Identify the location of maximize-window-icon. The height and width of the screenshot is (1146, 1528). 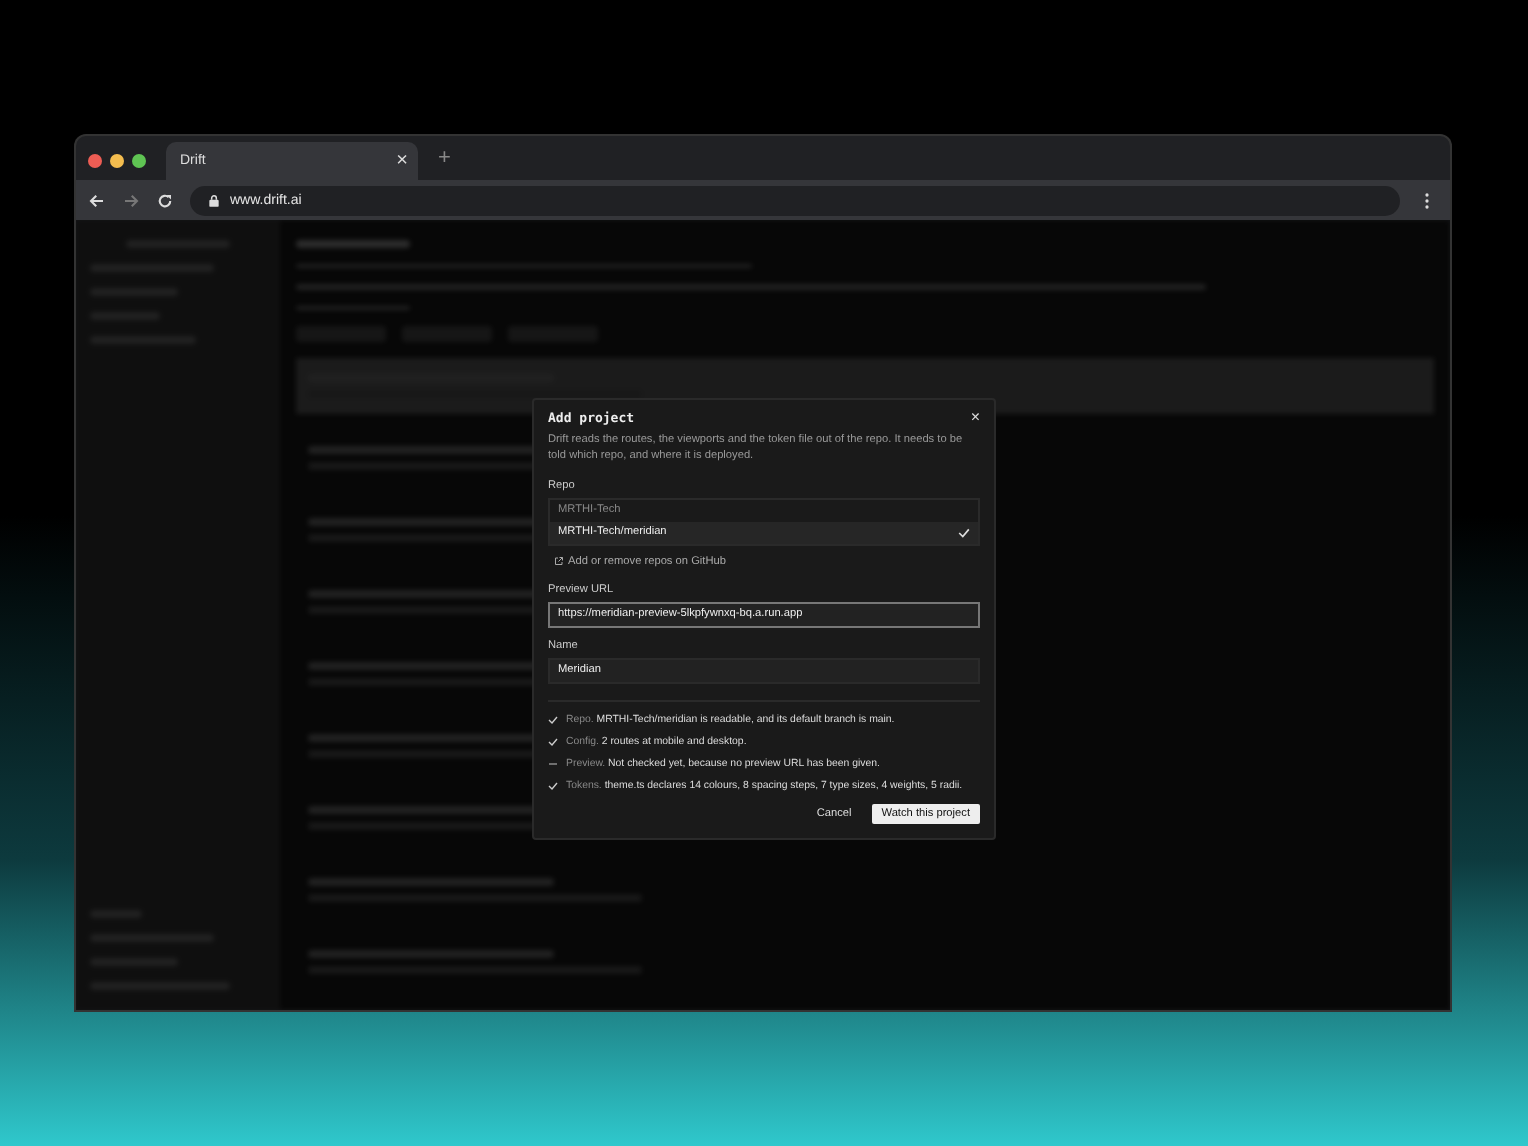
(139, 160).